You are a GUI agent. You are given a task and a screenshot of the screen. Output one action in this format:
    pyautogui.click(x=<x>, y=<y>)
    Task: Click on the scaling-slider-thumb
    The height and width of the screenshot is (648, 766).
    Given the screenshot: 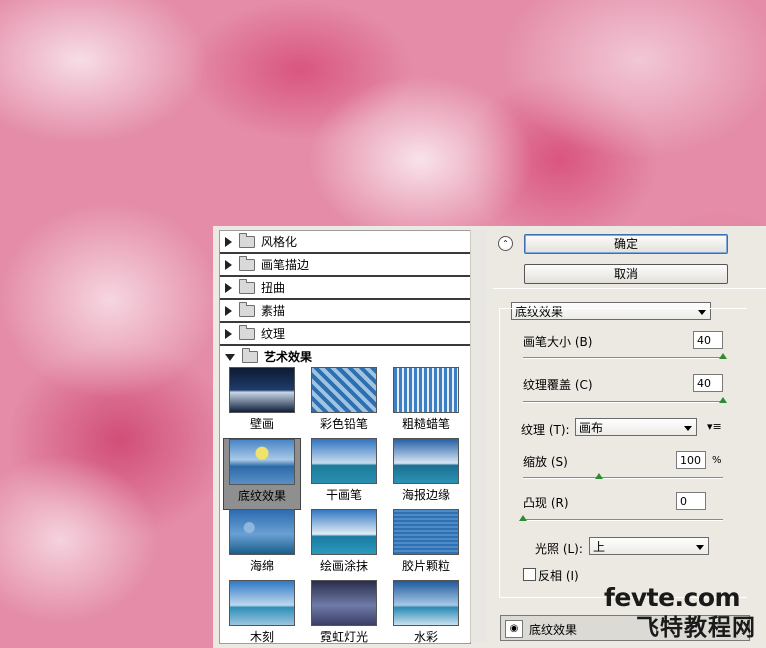 What is the action you would take?
    pyautogui.click(x=599, y=476)
    